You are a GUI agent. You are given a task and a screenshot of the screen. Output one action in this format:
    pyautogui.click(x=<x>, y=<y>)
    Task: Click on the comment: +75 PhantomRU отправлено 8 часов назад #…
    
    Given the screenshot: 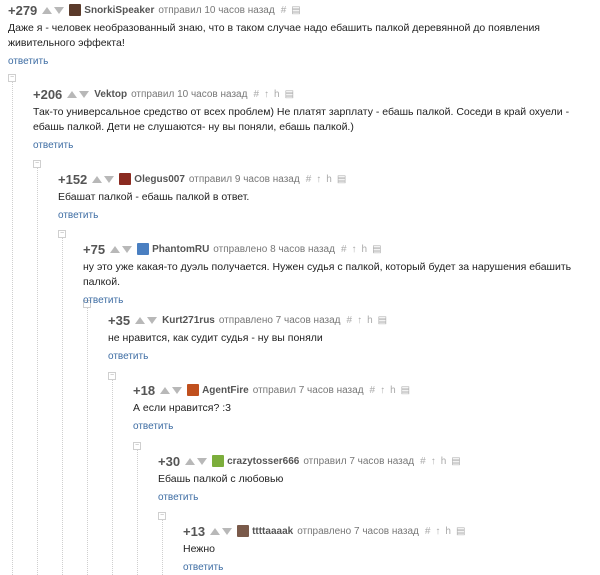 What is the action you would take?
    pyautogui.click(x=341, y=274)
    